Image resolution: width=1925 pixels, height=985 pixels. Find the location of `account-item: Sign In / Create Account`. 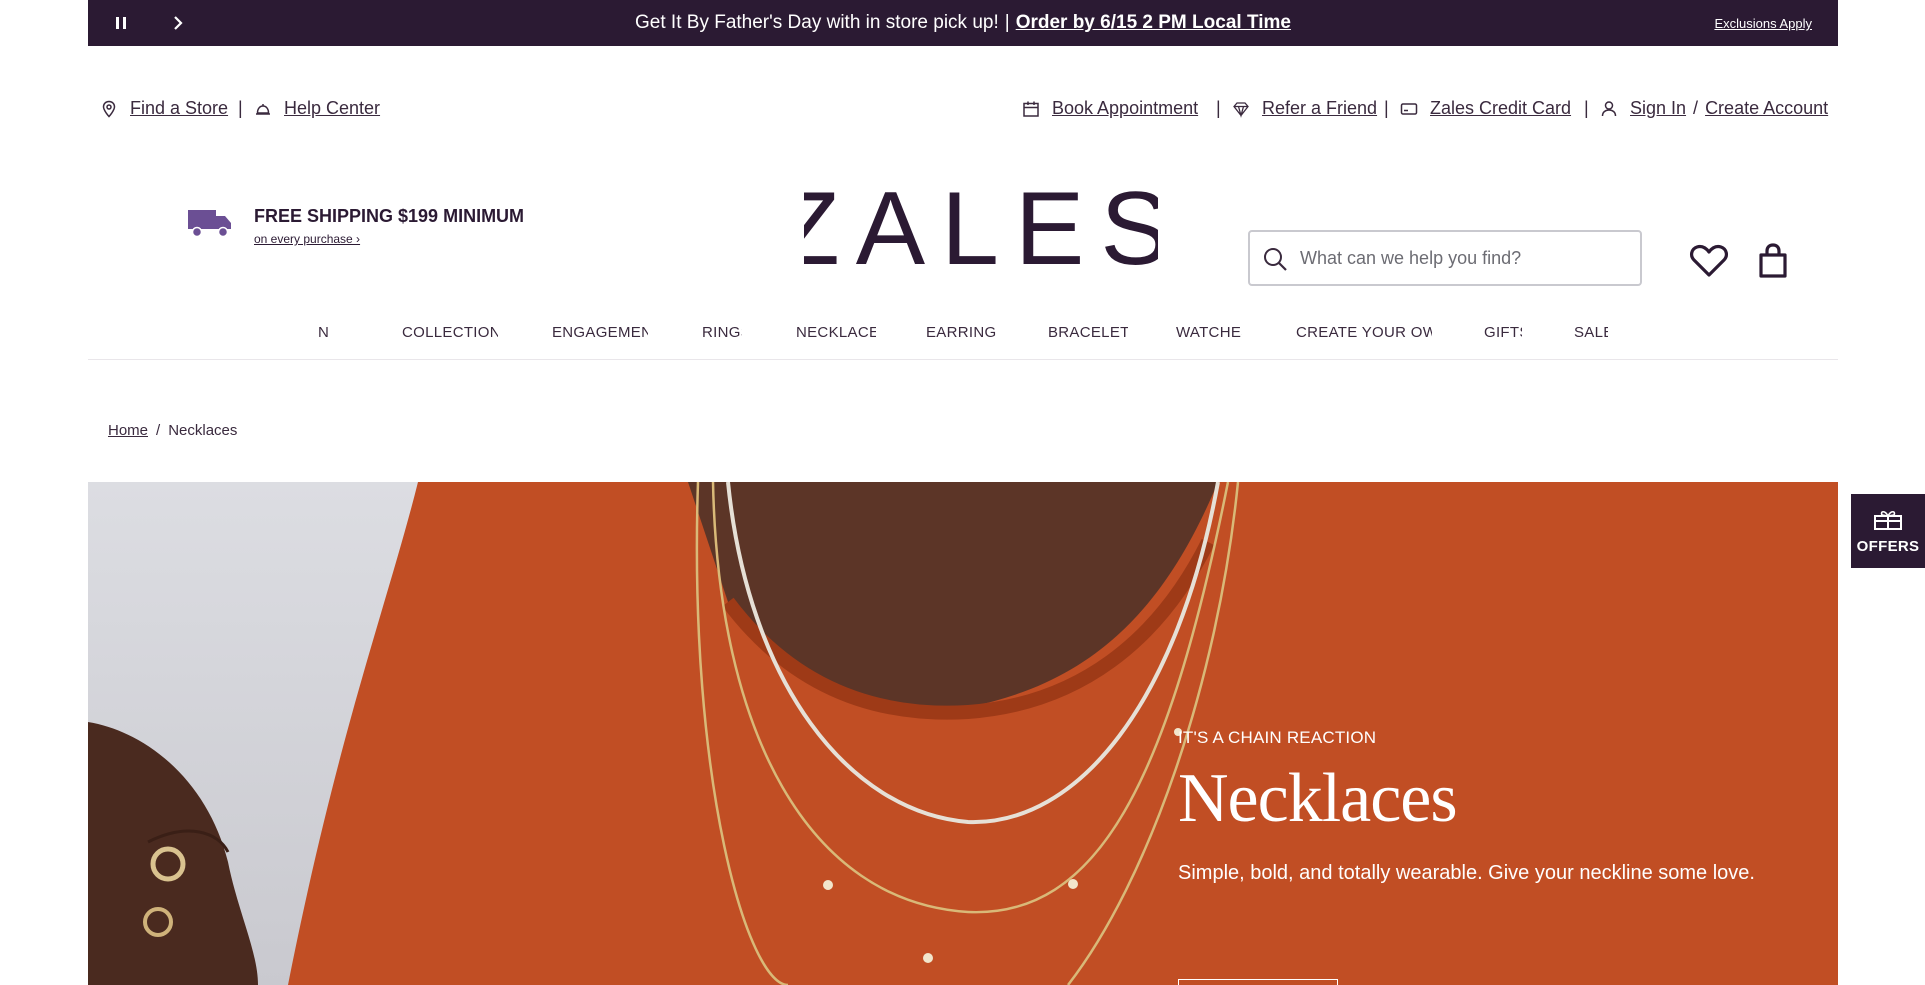

account-item: Sign In / Create Account is located at coordinates (1714, 108).